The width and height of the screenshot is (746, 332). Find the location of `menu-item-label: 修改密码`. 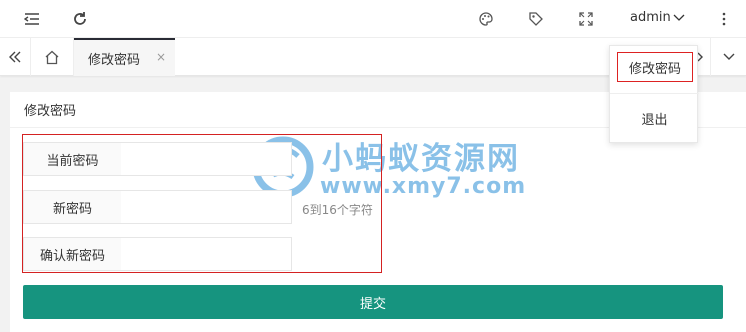

menu-item-label: 修改密码 is located at coordinates (655, 67).